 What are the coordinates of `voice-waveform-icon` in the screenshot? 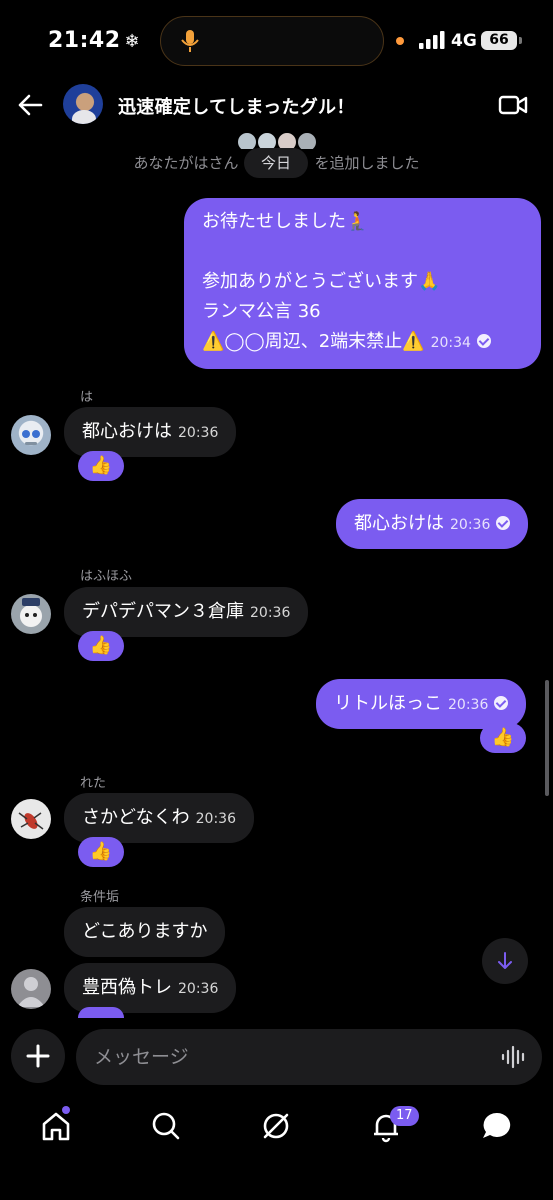 It's located at (514, 1057).